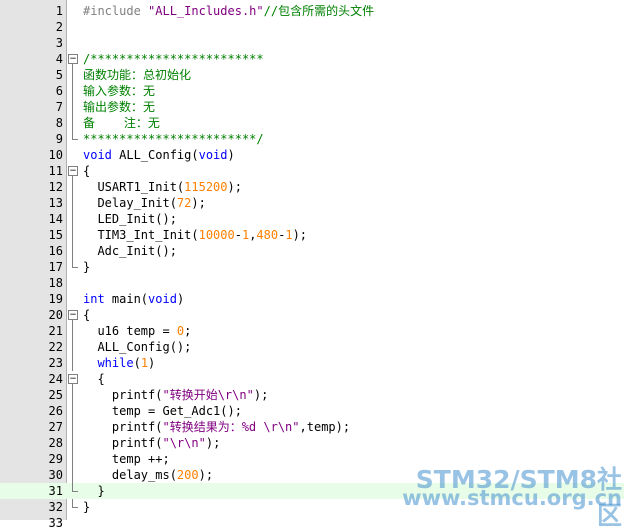 This screenshot has width=624, height=532. What do you see at coordinates (312, 27) in the screenshot?
I see `code-line: 2` at bounding box center [312, 27].